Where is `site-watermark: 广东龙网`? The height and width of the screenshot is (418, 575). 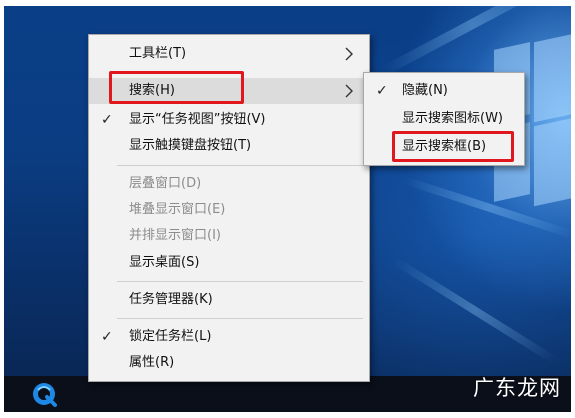
site-watermark: 广东龙网 is located at coordinates (517, 388).